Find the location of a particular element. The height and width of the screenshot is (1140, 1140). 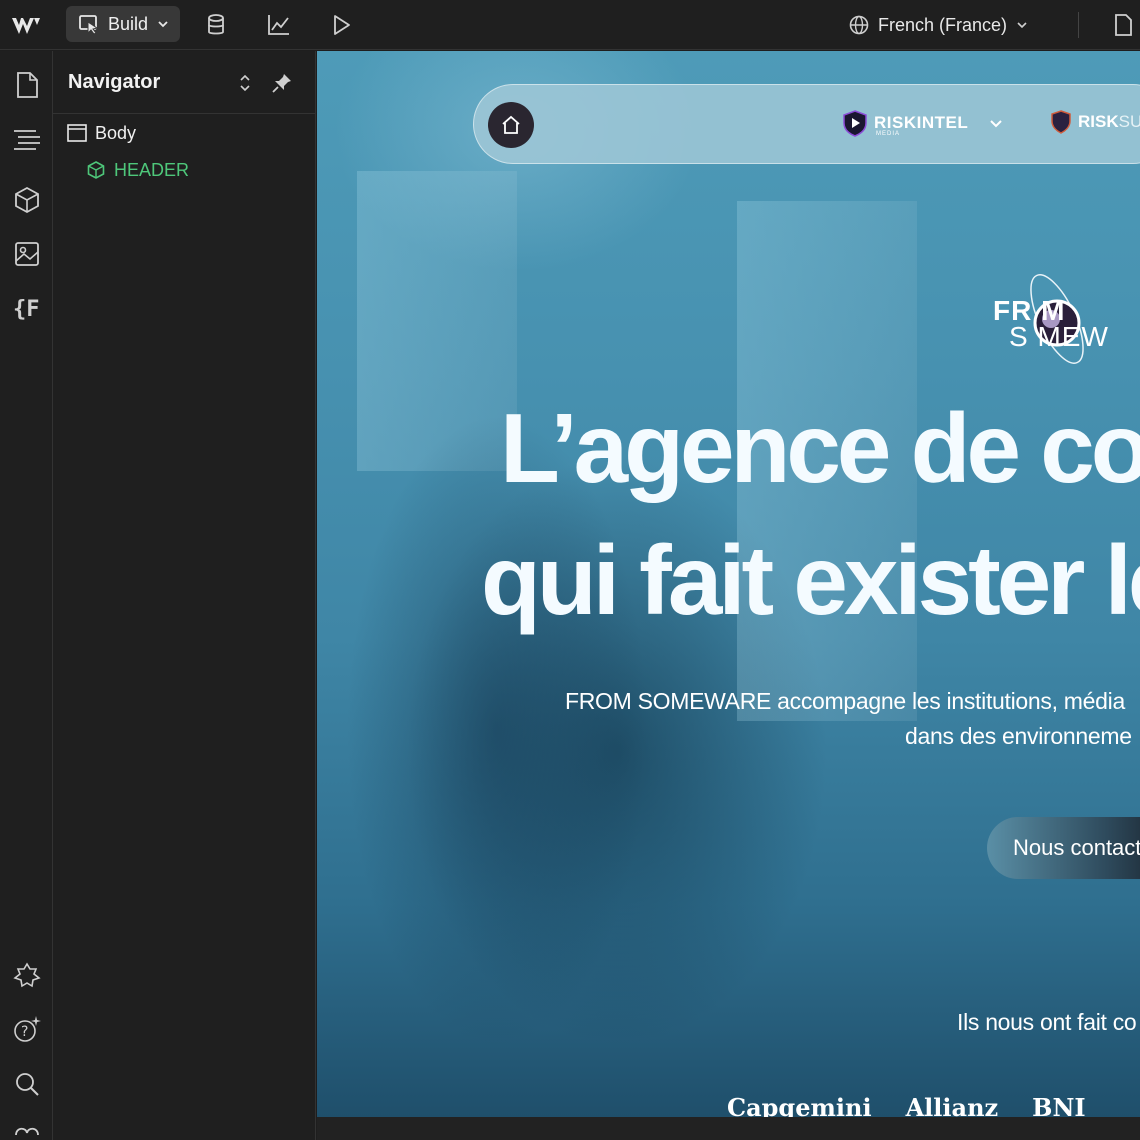

home-button is located at coordinates (511, 125).